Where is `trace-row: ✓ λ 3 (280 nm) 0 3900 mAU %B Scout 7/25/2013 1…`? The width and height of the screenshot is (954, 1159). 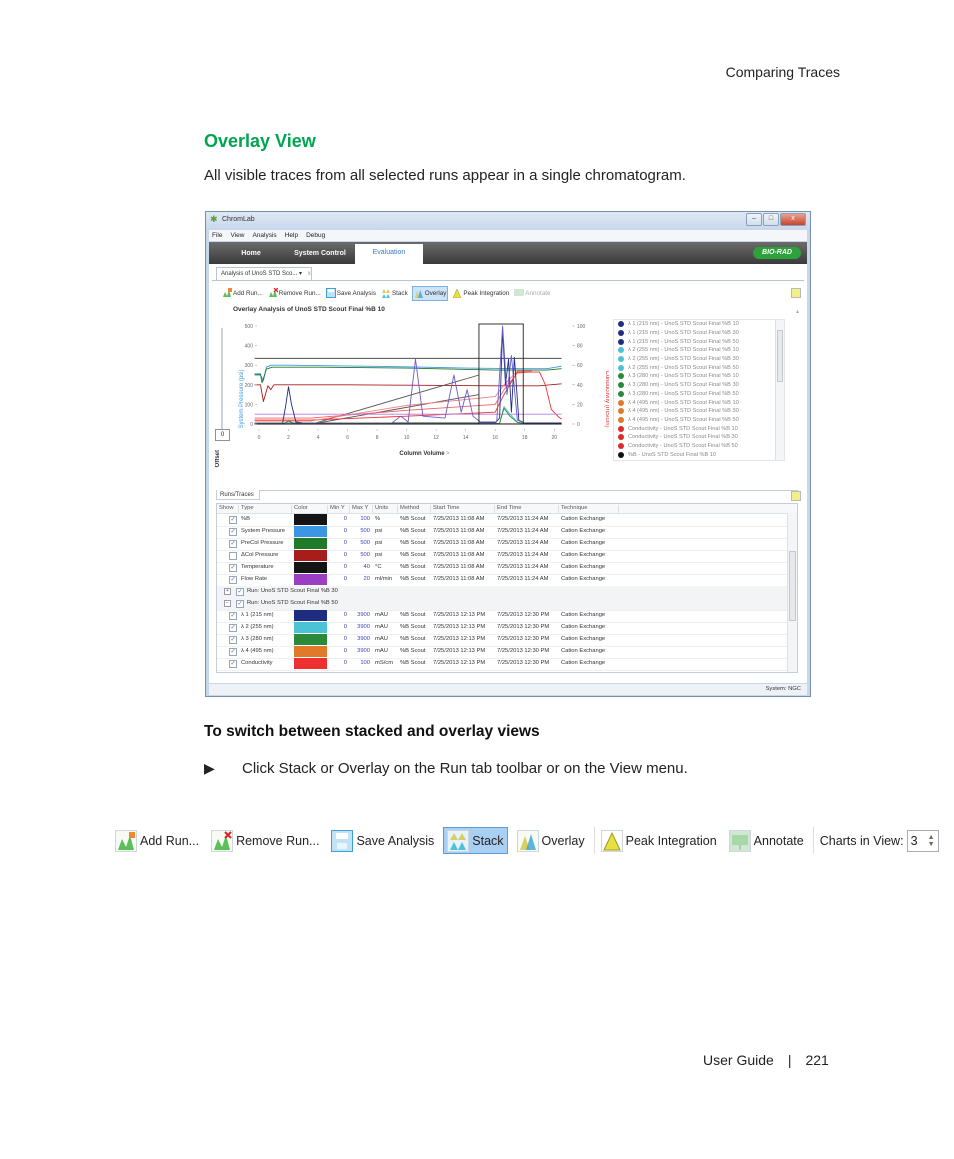
trace-row: ✓ λ 3 (280 nm) 0 3900 mAU %B Scout 7/25/2013 1… is located at coordinates (502, 640).